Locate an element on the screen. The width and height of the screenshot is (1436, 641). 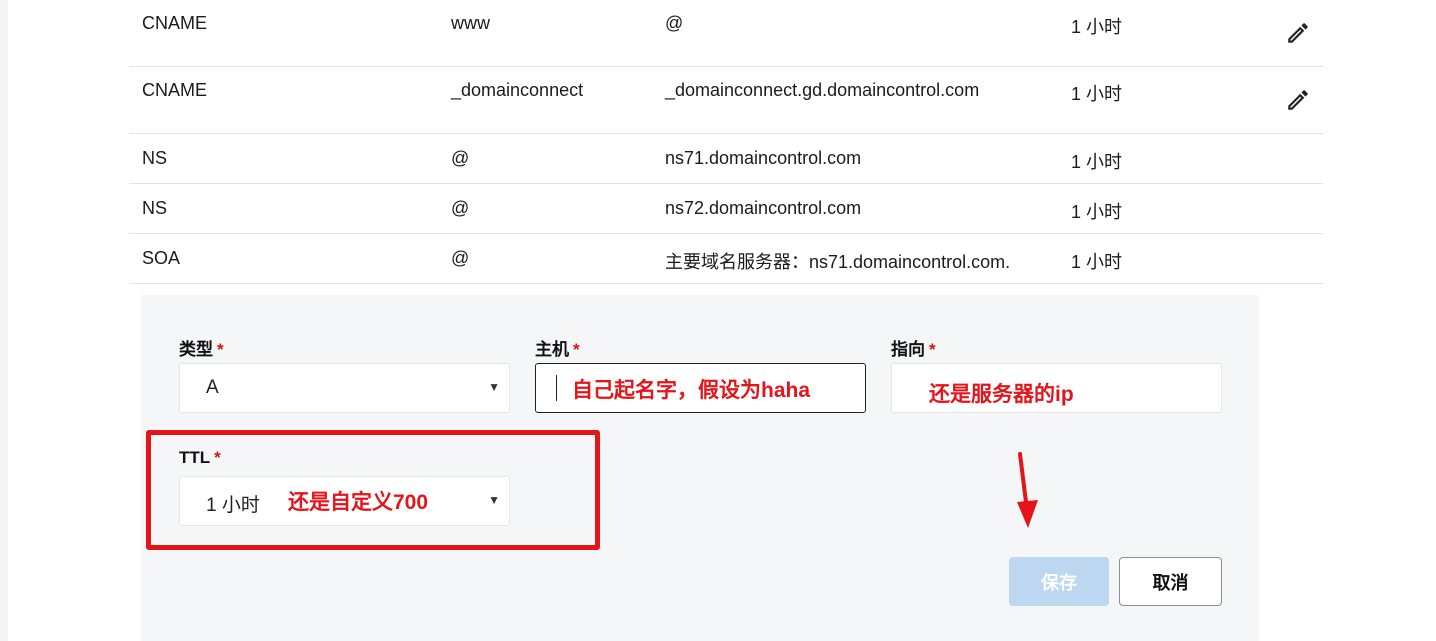
ttl-highlight-box is located at coordinates (373, 490).